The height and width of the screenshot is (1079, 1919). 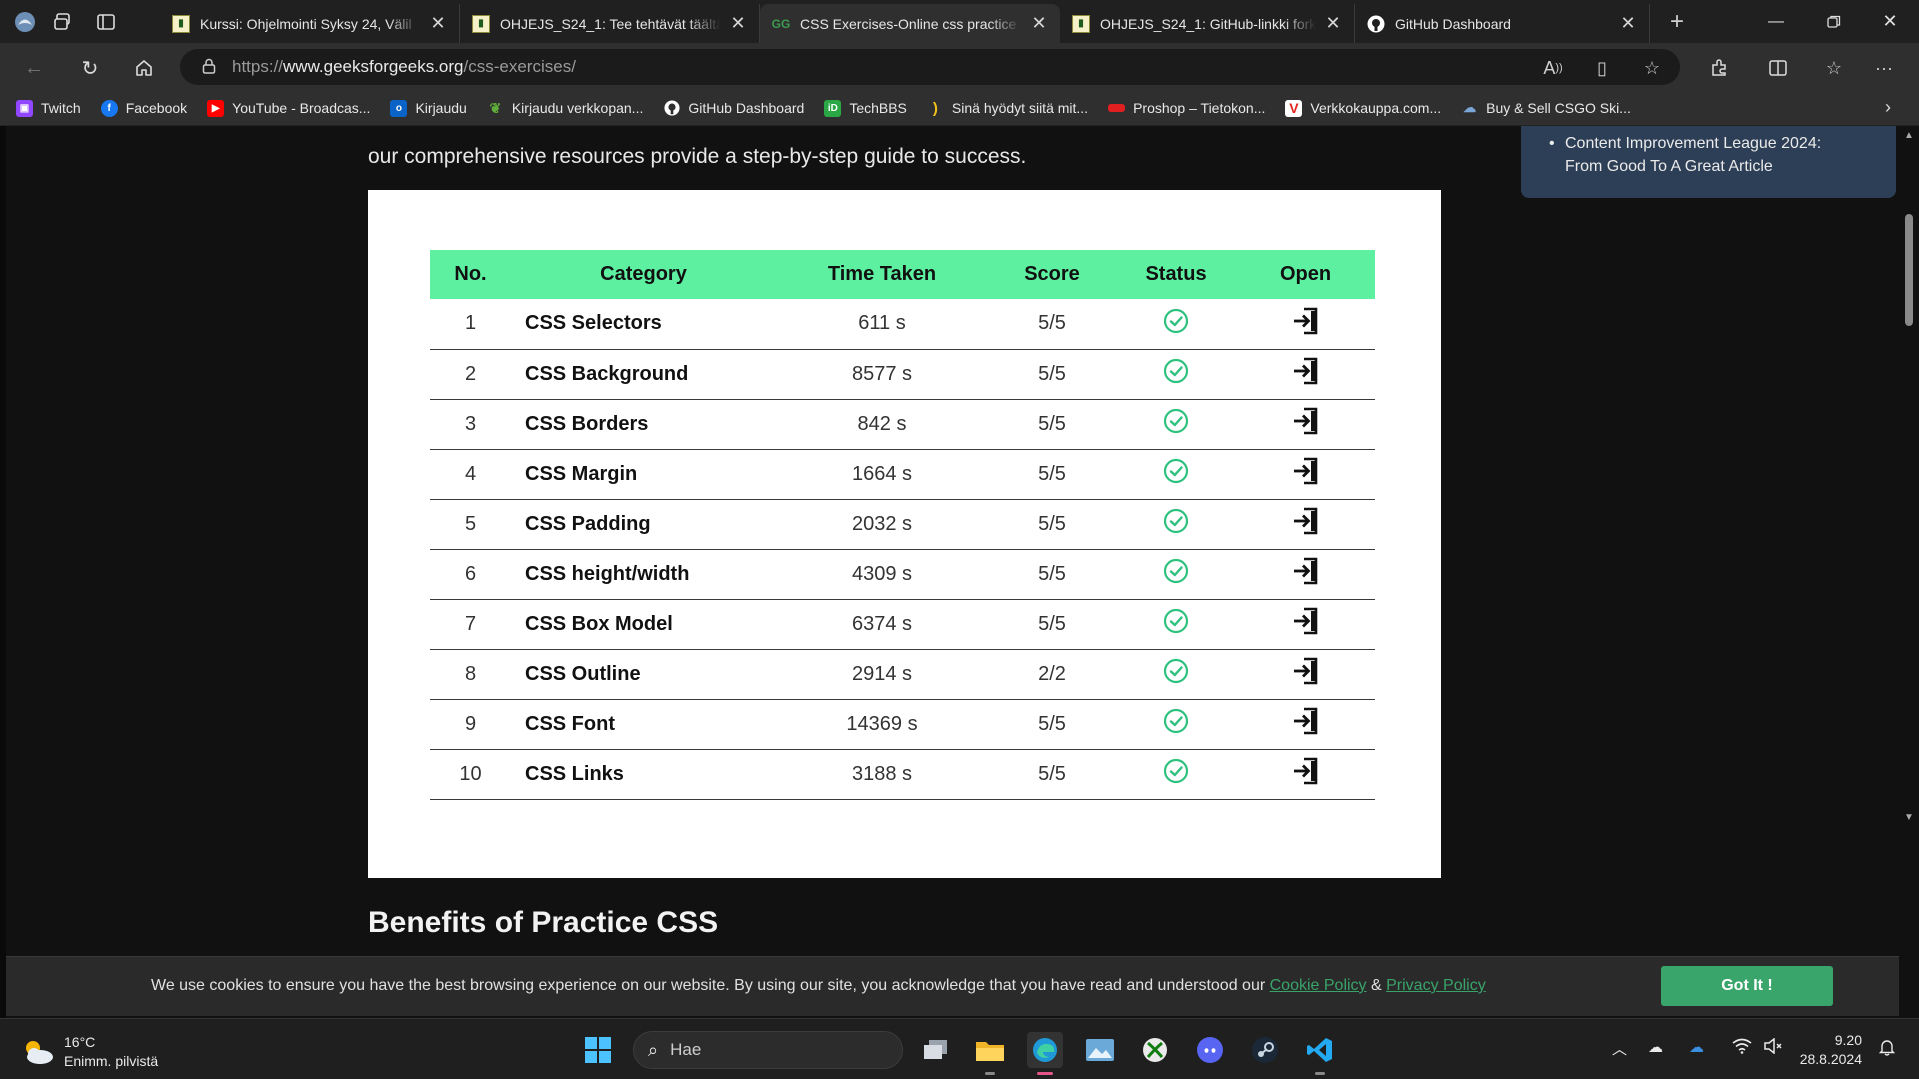 What do you see at coordinates (1909, 136) in the screenshot?
I see `scroll-up-icon: ▲` at bounding box center [1909, 136].